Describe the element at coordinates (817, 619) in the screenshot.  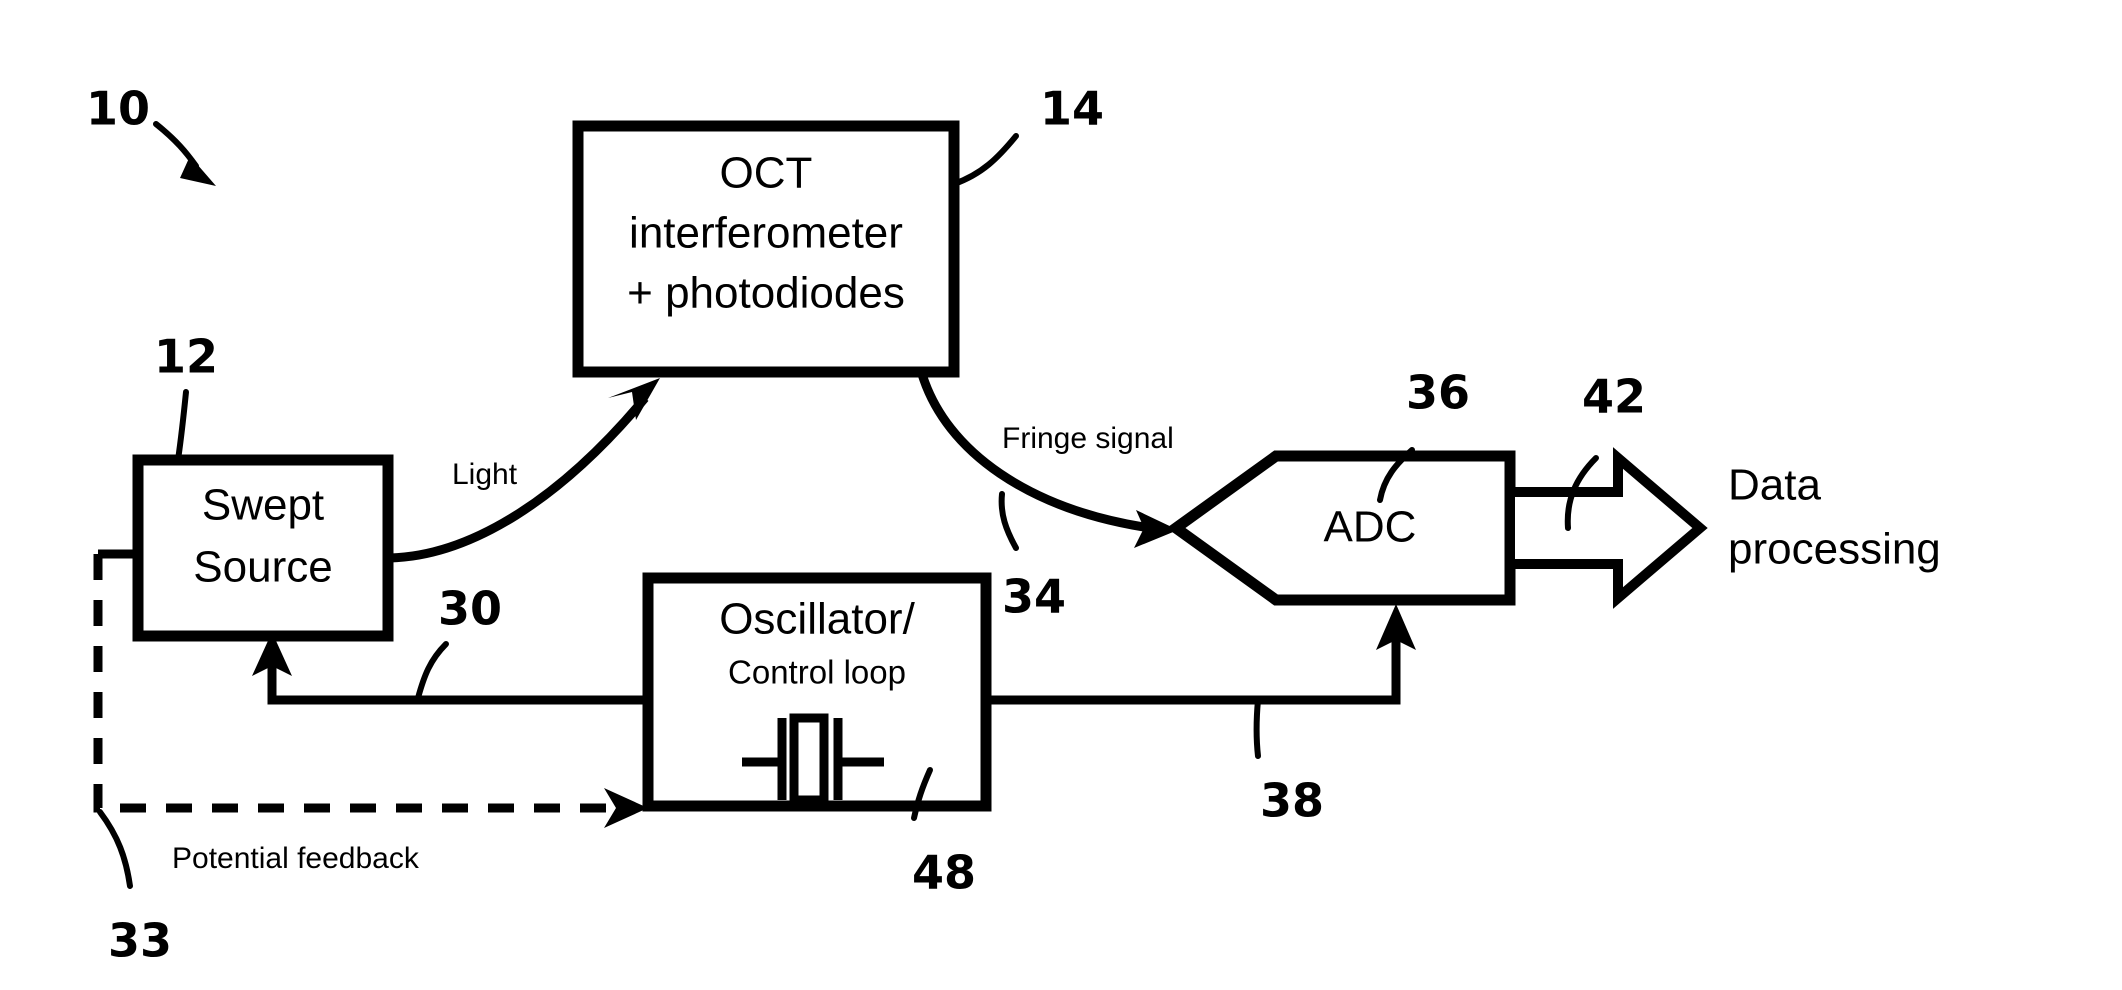
I see `oscillator-label-line1: Oscillator/` at that location.